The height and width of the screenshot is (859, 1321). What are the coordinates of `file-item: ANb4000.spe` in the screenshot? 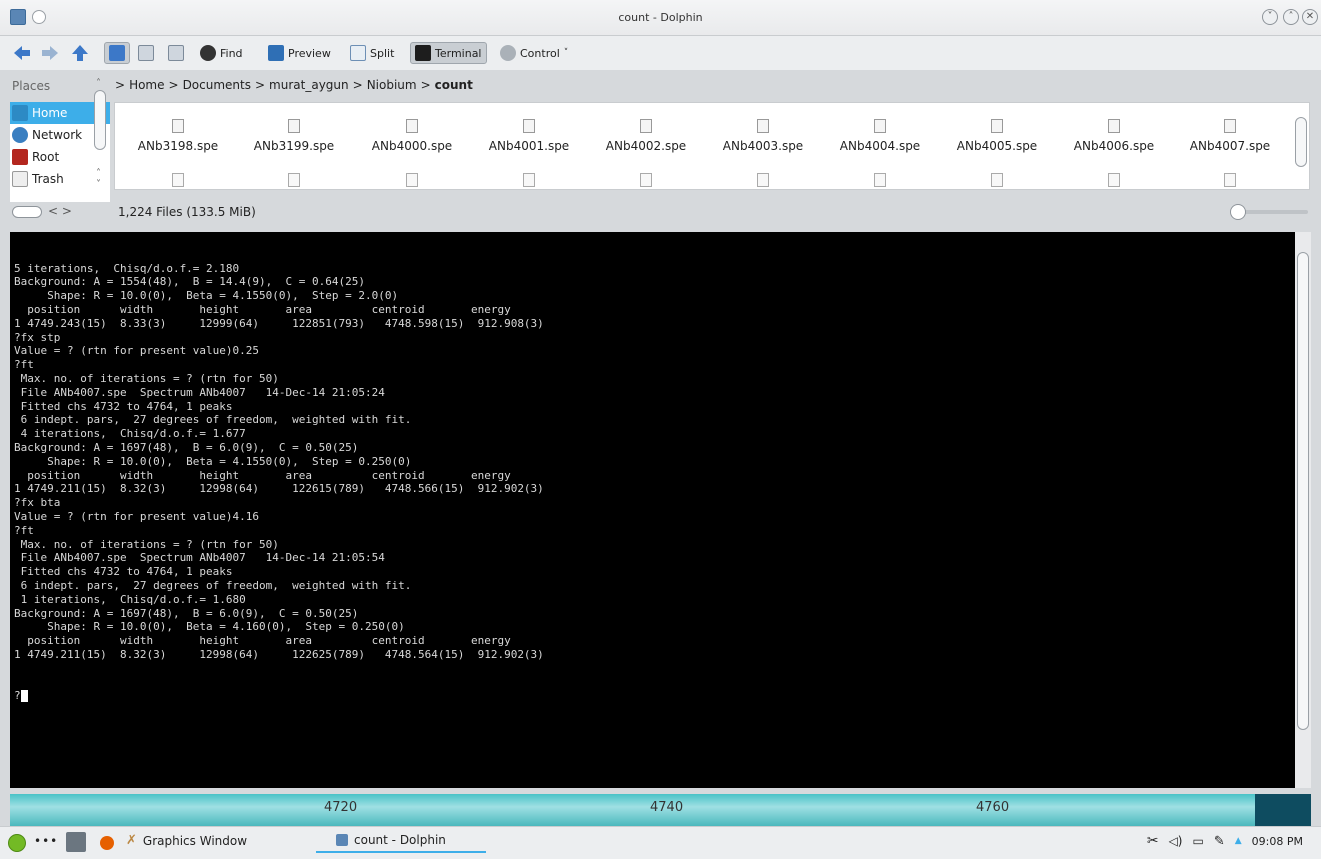 It's located at (412, 136).